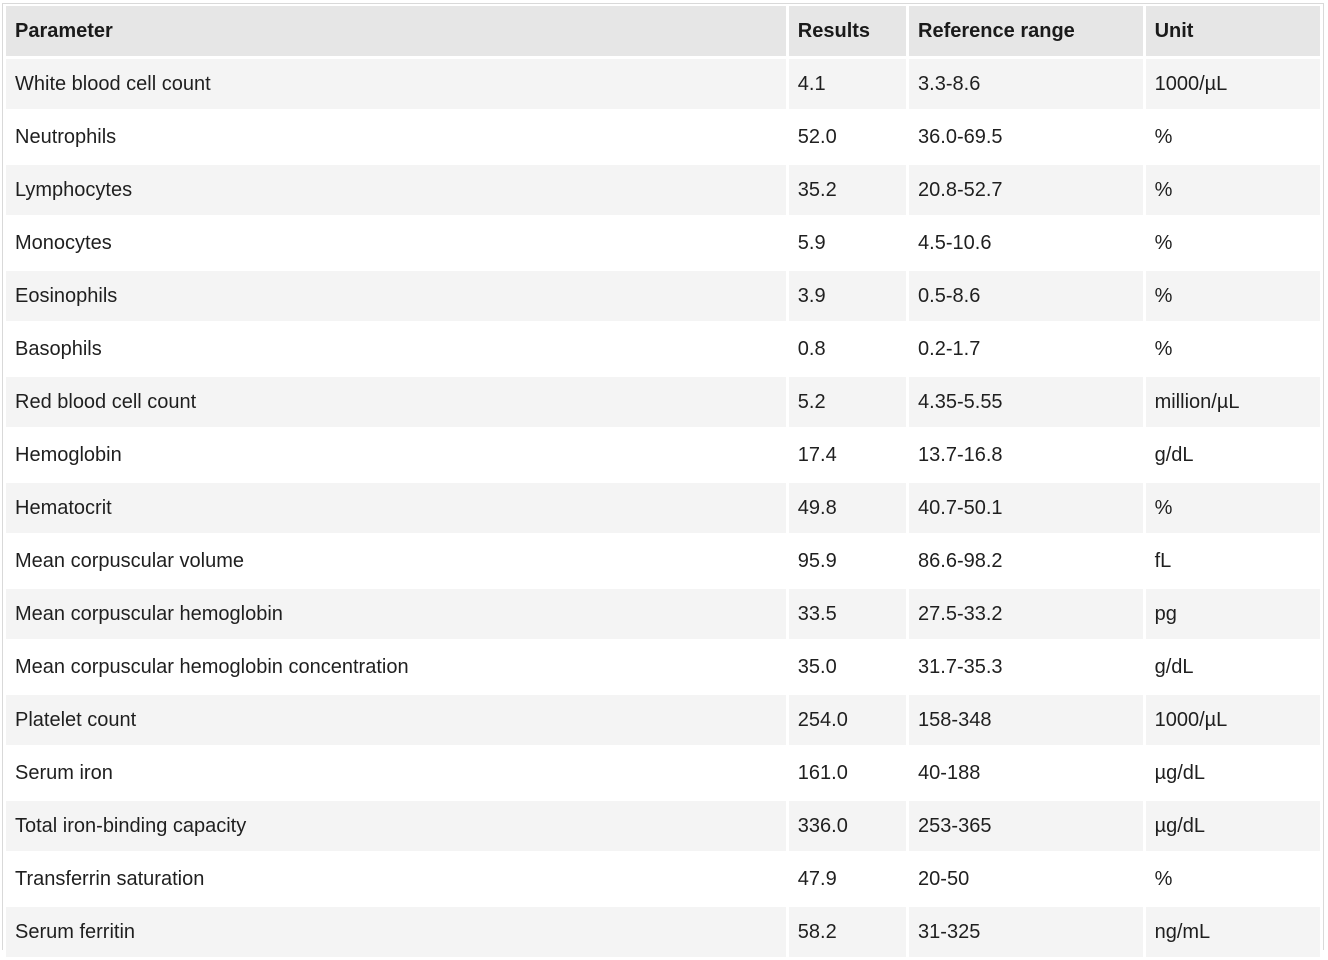  I want to click on table-row: Serum iron 161.0 40-188 µg/dL, so click(663, 773).